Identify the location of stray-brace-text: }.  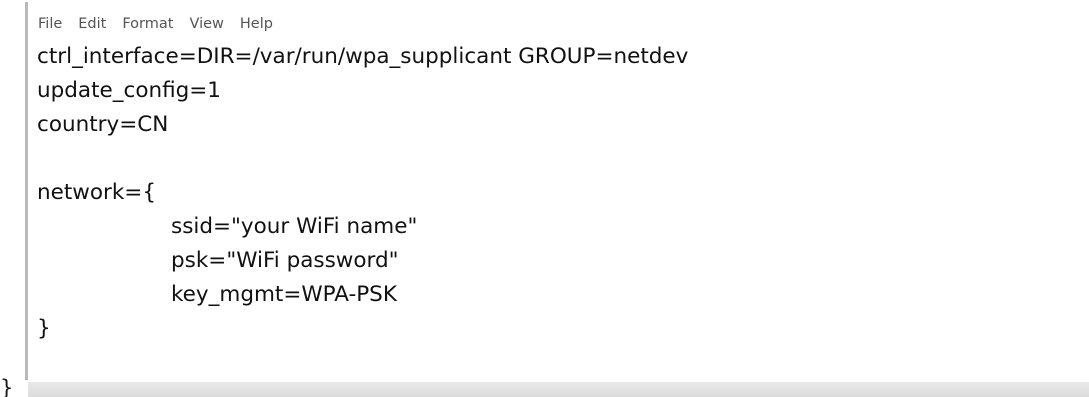
(7, 386).